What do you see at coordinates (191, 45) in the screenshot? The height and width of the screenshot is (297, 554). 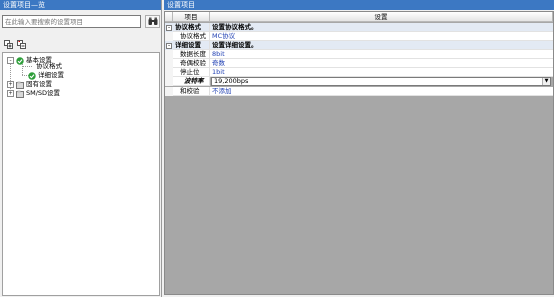 I see `row-item: 详细设置` at bounding box center [191, 45].